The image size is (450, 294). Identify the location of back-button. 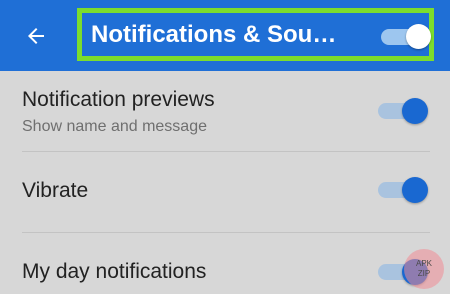
(36, 36).